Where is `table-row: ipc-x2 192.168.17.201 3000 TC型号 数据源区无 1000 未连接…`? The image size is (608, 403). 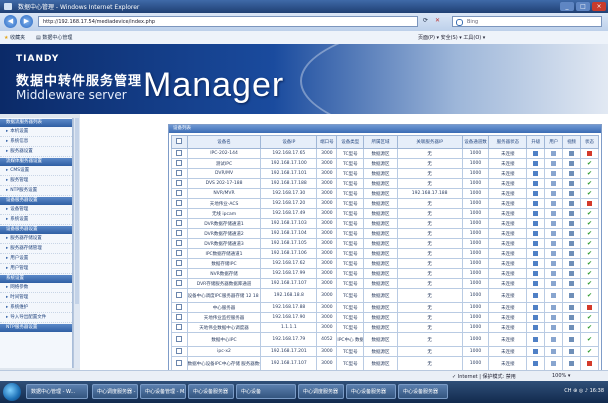 table-row: ipc-x2 192.168.17.201 3000 TC型号 数据源区无 1000 未连接… is located at coordinates (385, 351).